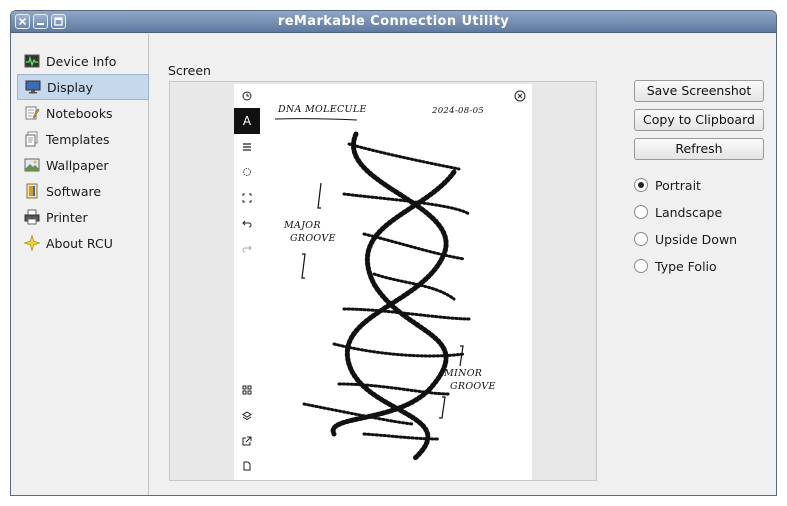 This screenshot has height=506, width=787. Describe the element at coordinates (696, 239) in the screenshot. I see `radio-label: Upside Down` at that location.